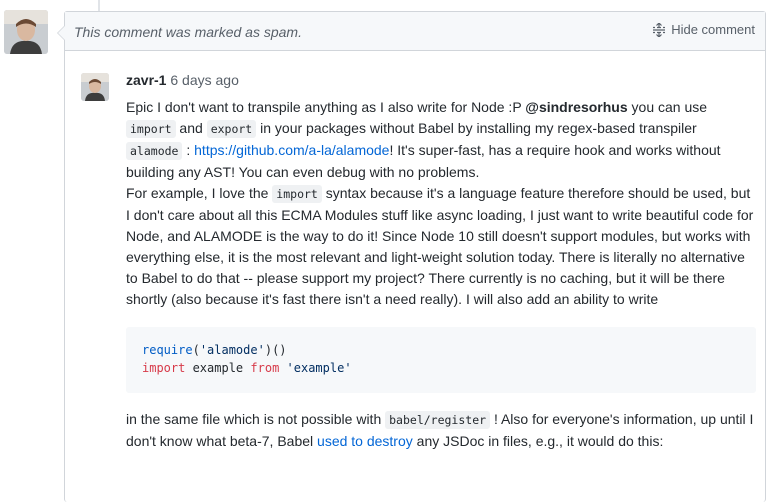 The height and width of the screenshot is (502, 771). What do you see at coordinates (438, 420) in the screenshot?
I see `inline-code: babel/register` at bounding box center [438, 420].